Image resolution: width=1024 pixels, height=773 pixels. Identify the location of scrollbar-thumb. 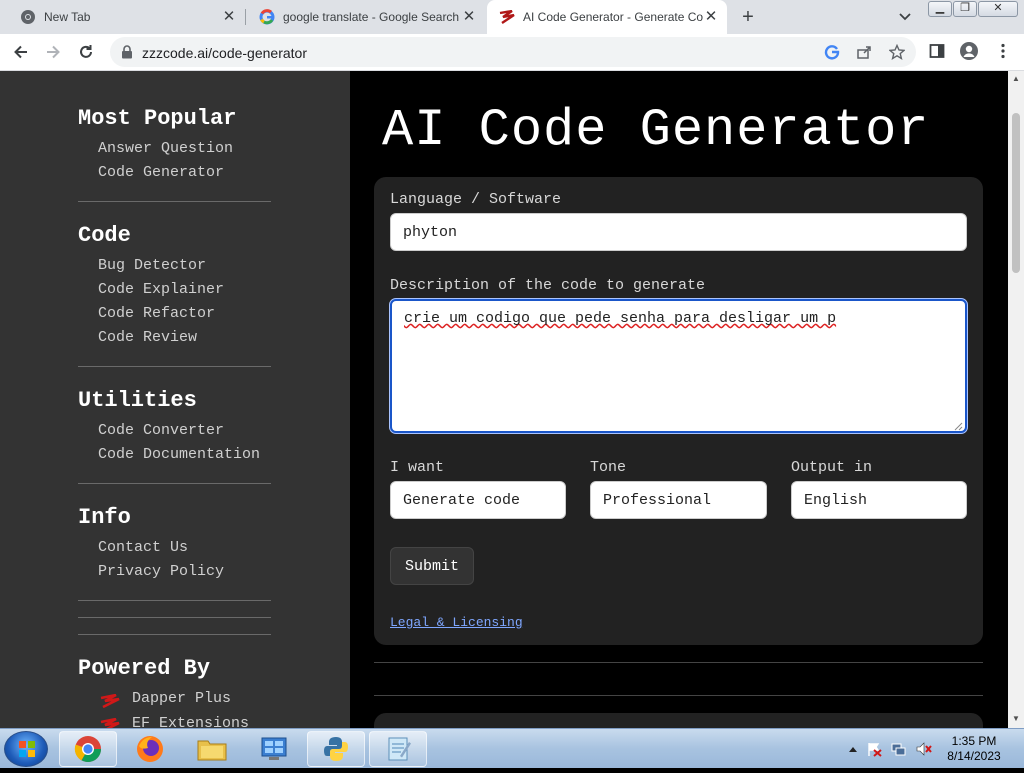
(1016, 193).